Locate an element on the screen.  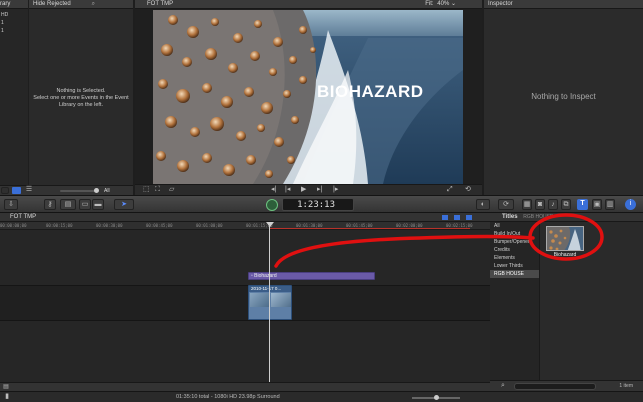
ruler-tick-label: 00:00:15;00 is located at coordinates (59, 225).